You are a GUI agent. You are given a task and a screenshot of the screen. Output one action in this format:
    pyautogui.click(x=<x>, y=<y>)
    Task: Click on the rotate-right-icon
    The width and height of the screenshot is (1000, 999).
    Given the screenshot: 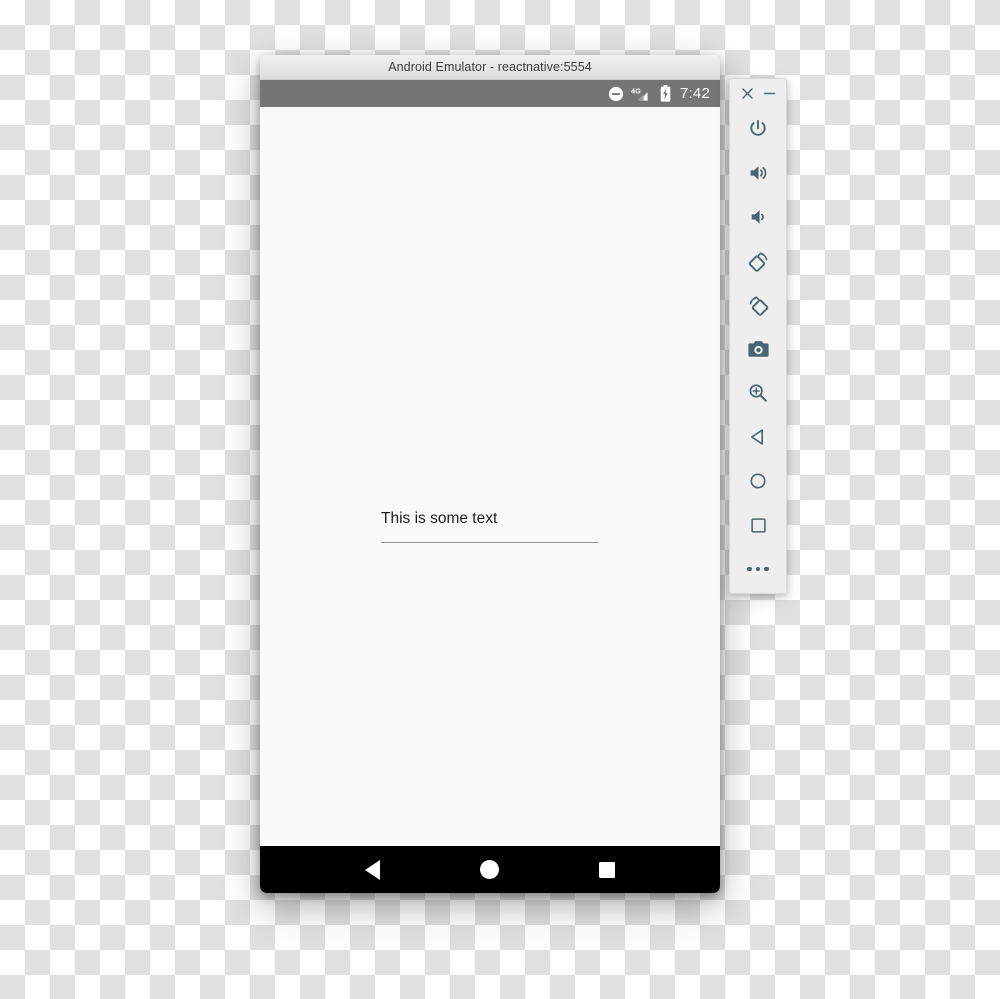 What is the action you would take?
    pyautogui.click(x=758, y=305)
    